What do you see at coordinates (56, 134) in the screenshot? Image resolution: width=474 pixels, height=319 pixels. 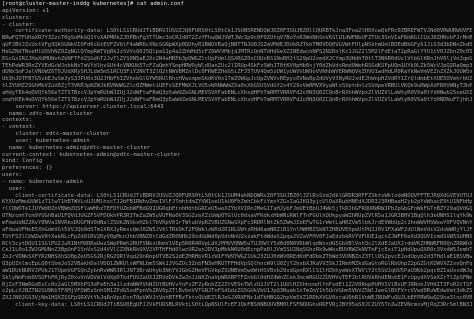 I see `terminal-output-line: cluster: zdtc-master-cluster` at bounding box center [56, 134].